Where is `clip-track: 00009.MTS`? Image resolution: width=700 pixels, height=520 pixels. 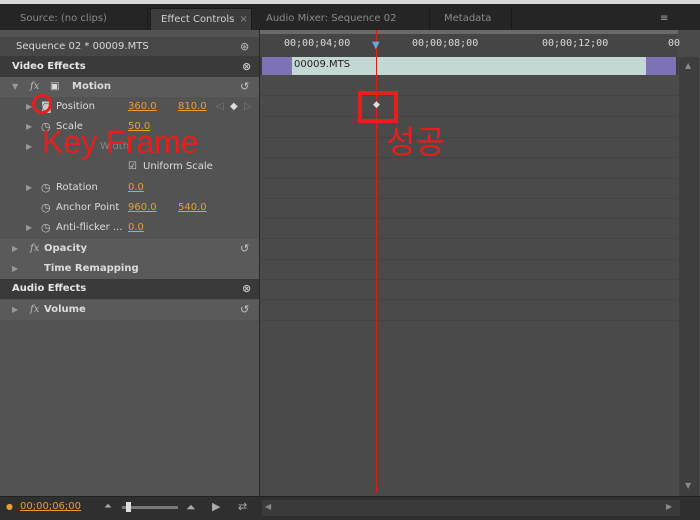
clip-track: 00009.MTS is located at coordinates (469, 66).